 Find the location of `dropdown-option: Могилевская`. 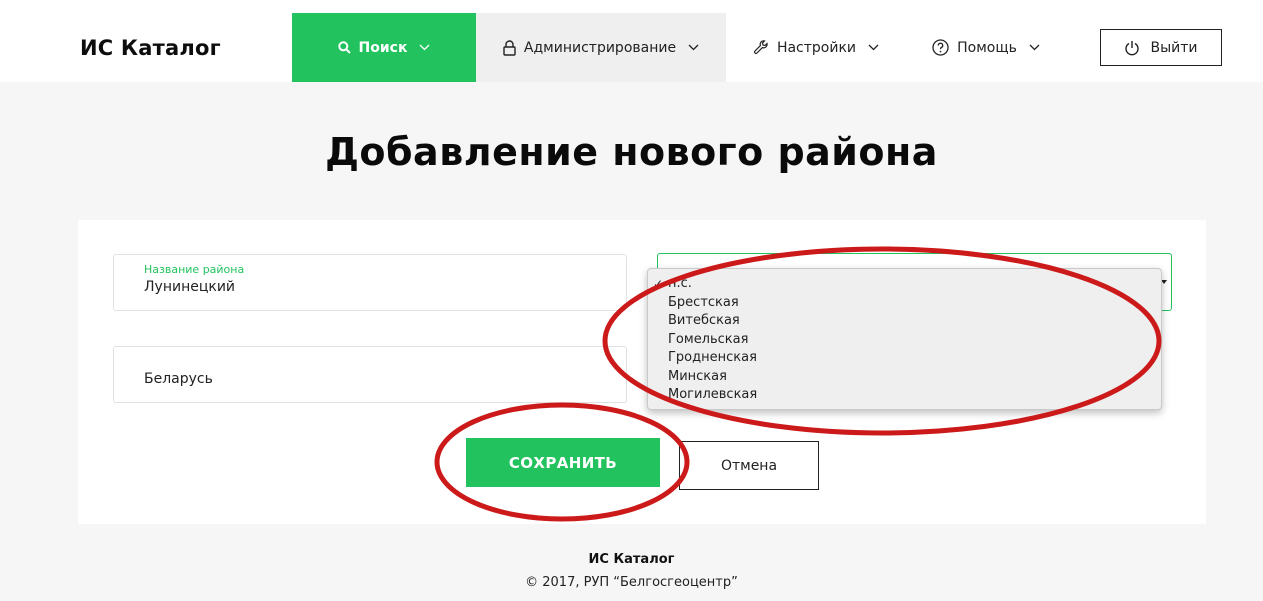

dropdown-option: Могилевская is located at coordinates (904, 395).